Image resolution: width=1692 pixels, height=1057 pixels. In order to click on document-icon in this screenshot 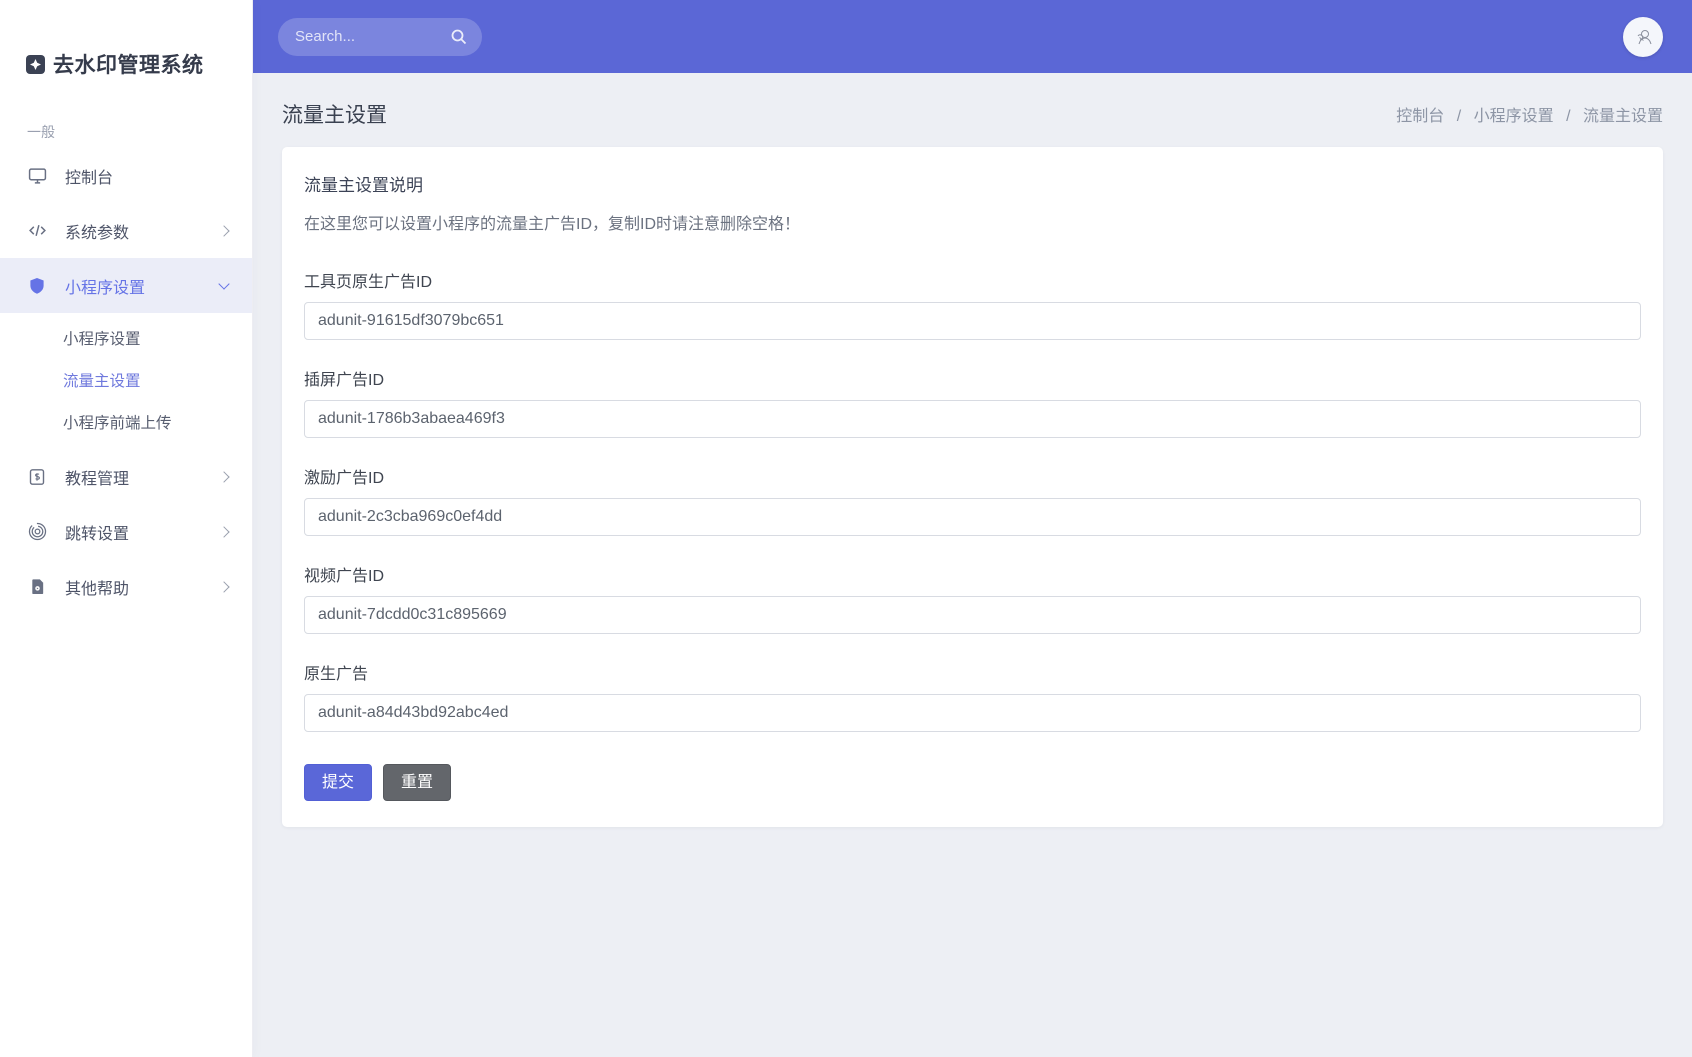, I will do `click(37, 587)`.